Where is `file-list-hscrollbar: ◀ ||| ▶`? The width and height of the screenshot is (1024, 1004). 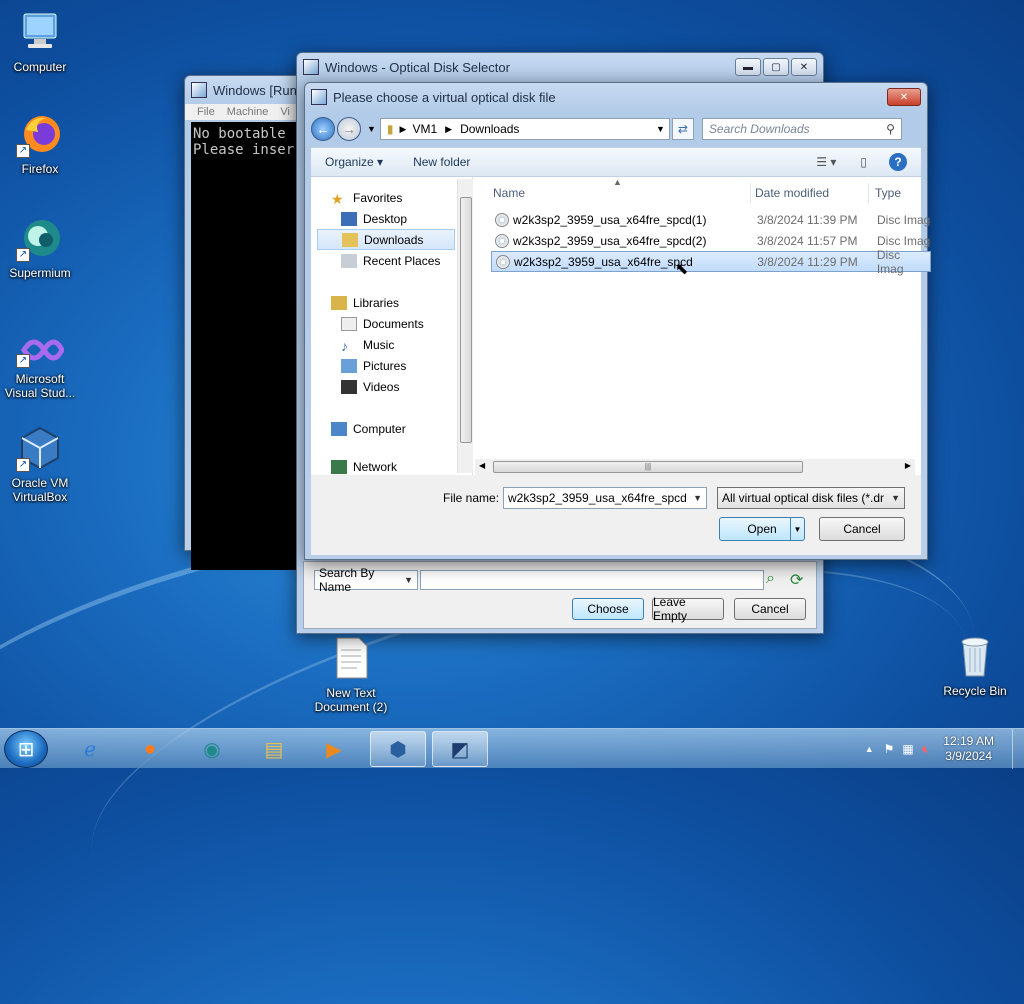
file-list-hscrollbar: ◀ ||| ▶ is located at coordinates (695, 467).